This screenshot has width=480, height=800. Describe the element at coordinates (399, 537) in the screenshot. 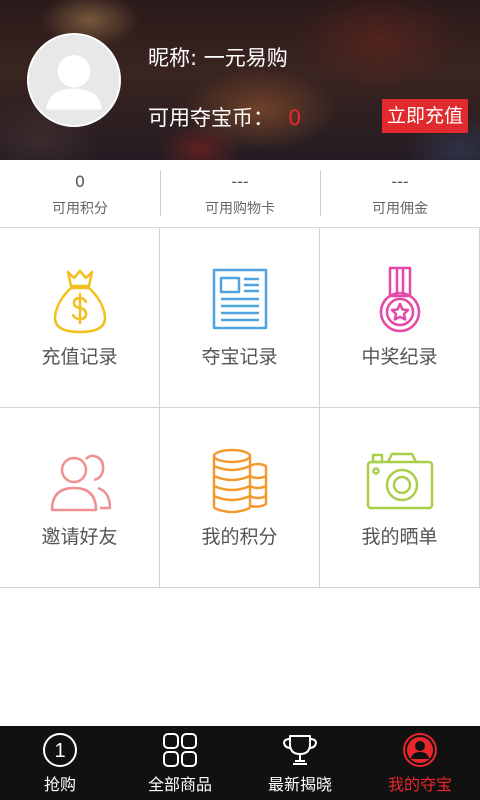

I see `menu-label: 我的晒单` at that location.